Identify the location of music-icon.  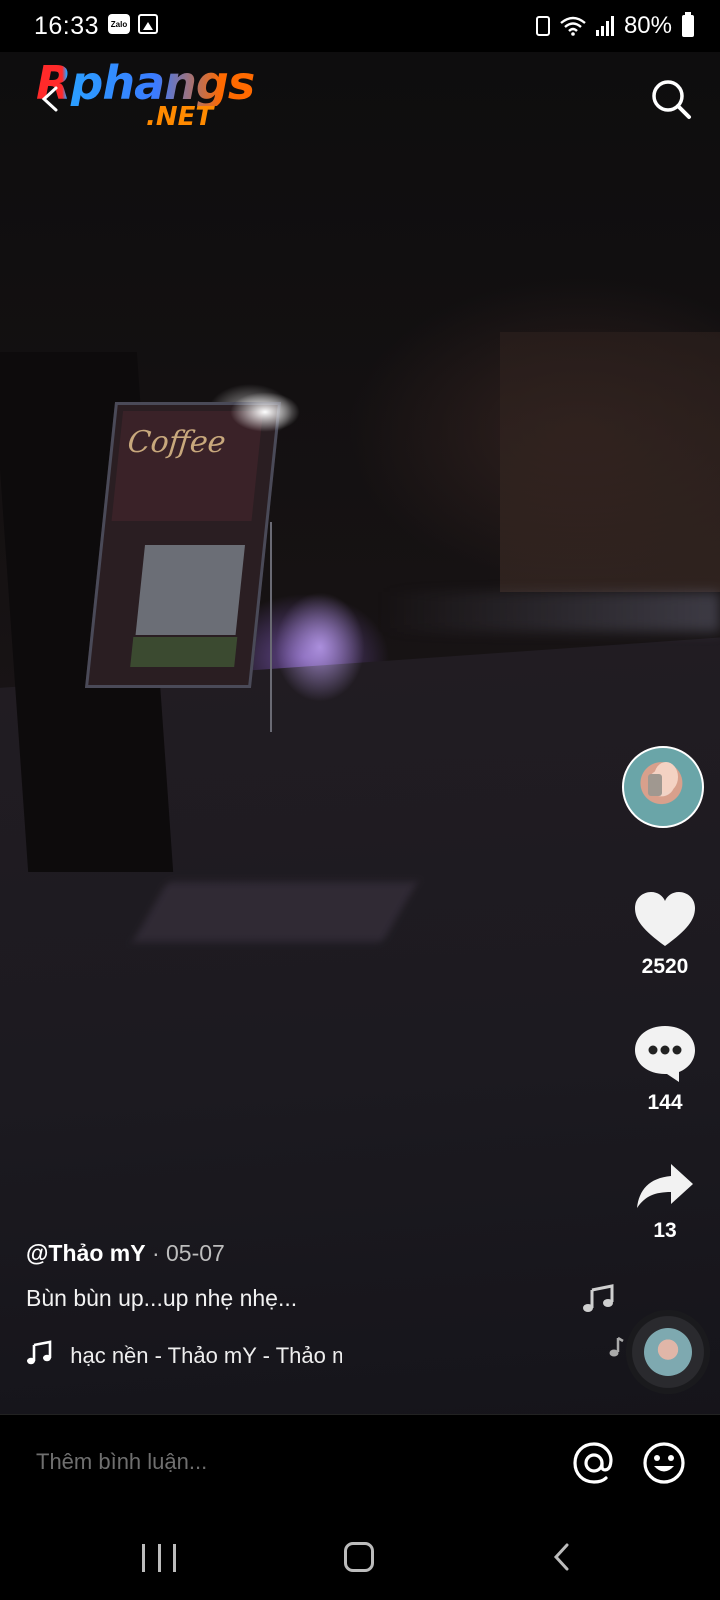
(39, 1356).